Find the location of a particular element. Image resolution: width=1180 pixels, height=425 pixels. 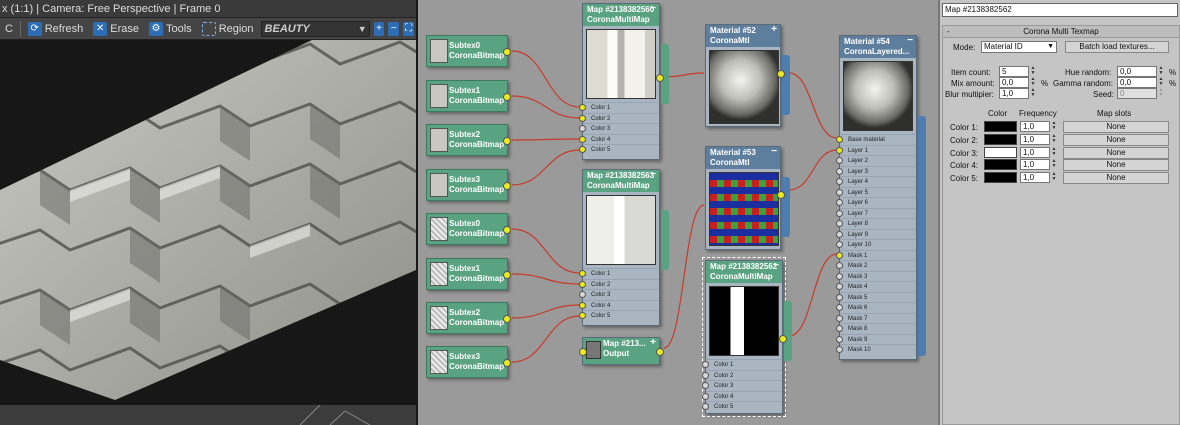

slot-row: Mask 1 is located at coordinates (876, 255).